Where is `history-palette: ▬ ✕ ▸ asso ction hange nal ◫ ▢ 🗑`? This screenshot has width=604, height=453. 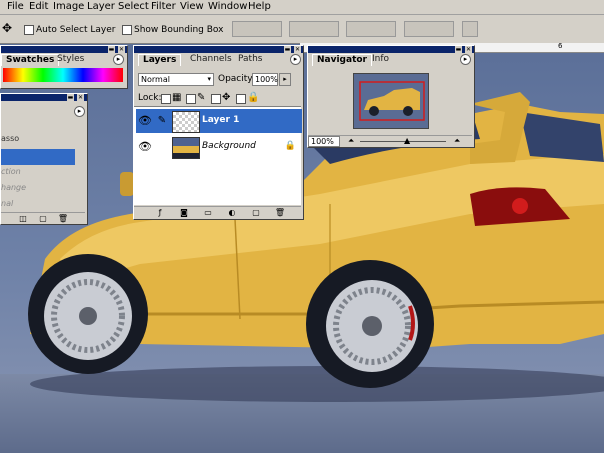 history-palette: ▬ ✕ ▸ asso ction hange nal ◫ ▢ 🗑 is located at coordinates (44, 159).